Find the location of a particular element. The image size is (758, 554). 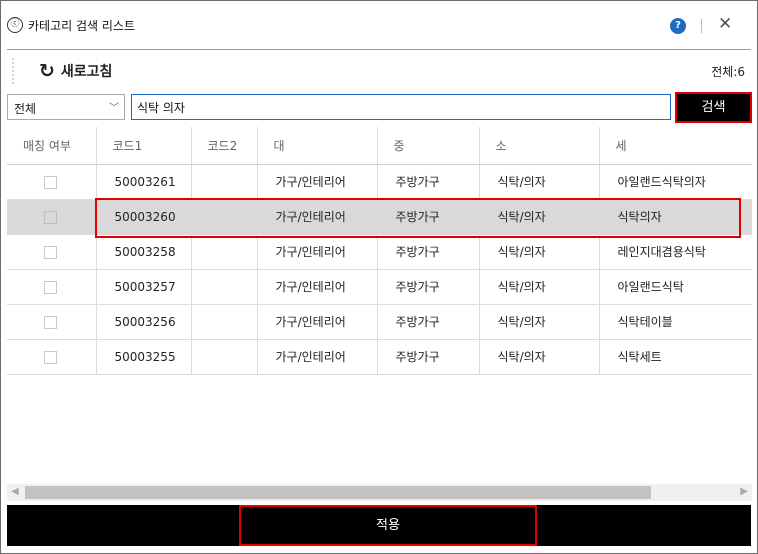

table-row: 50003257 가구/인테리어 주방가구 식탁/의자 아일랜드식탁 is located at coordinates (379, 287).